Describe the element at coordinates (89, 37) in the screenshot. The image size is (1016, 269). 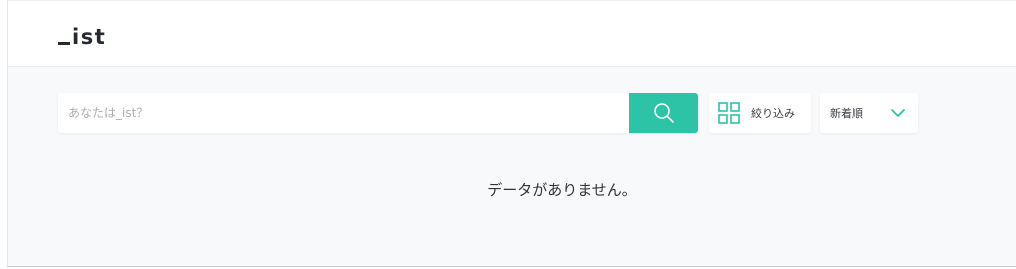
I see `logo-text: ist` at that location.